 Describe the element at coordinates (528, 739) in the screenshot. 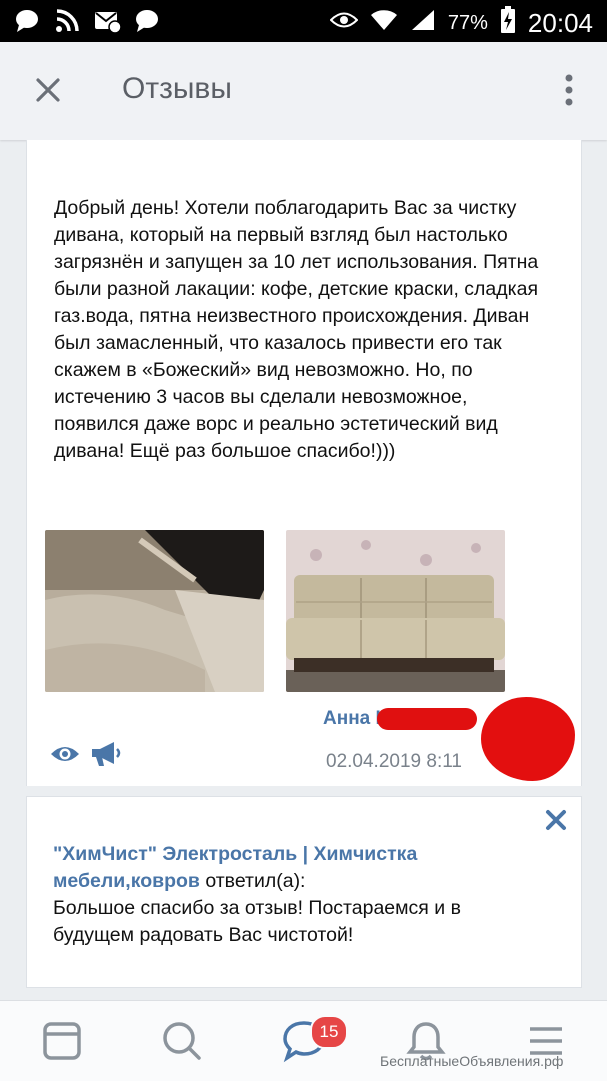

I see `redaction-blob` at that location.